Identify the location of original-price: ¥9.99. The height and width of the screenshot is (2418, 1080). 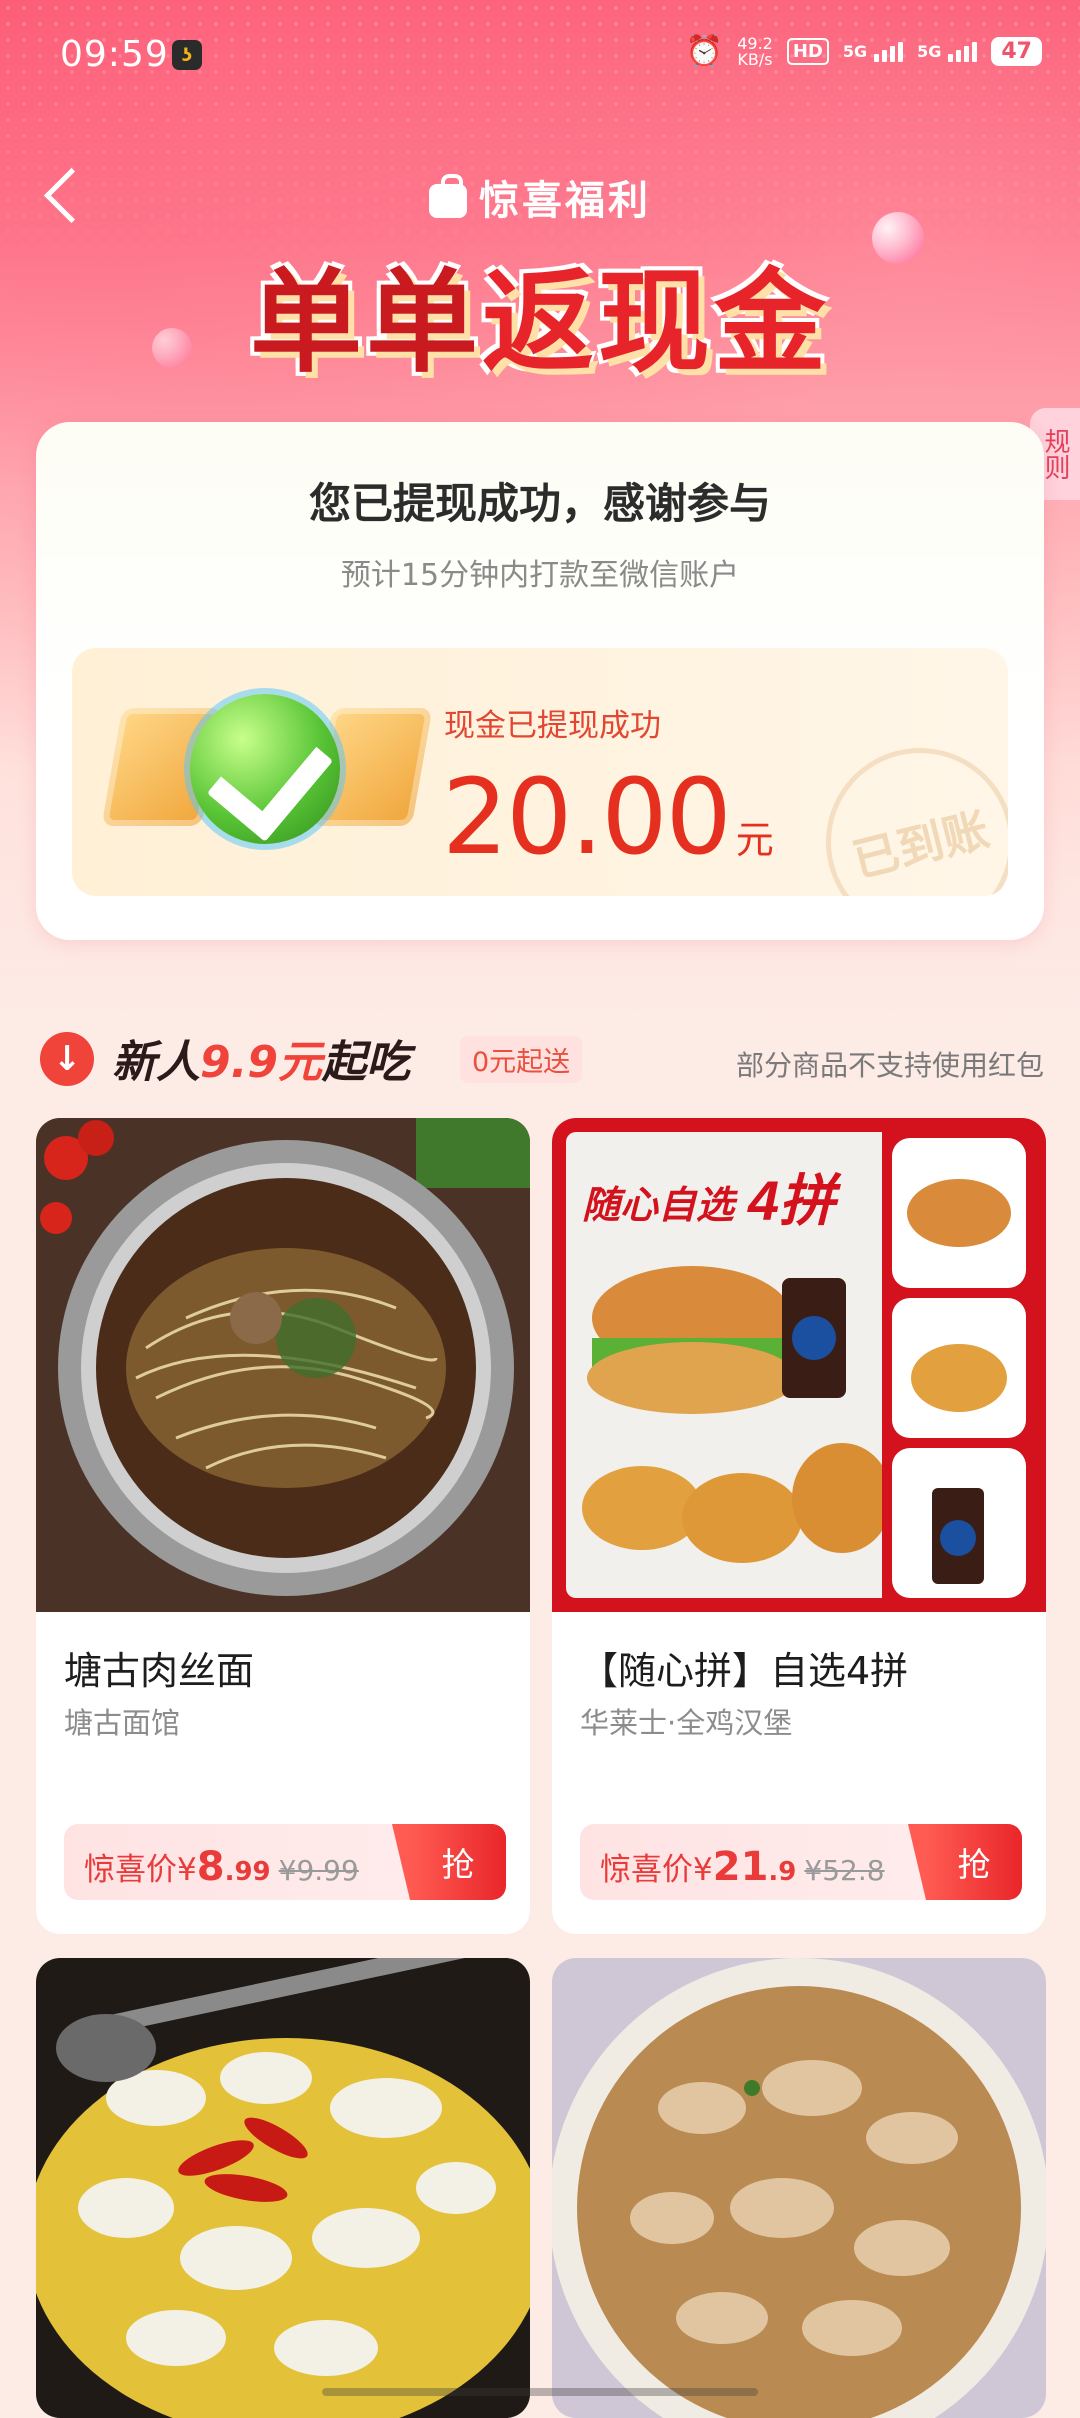
(318, 1870).